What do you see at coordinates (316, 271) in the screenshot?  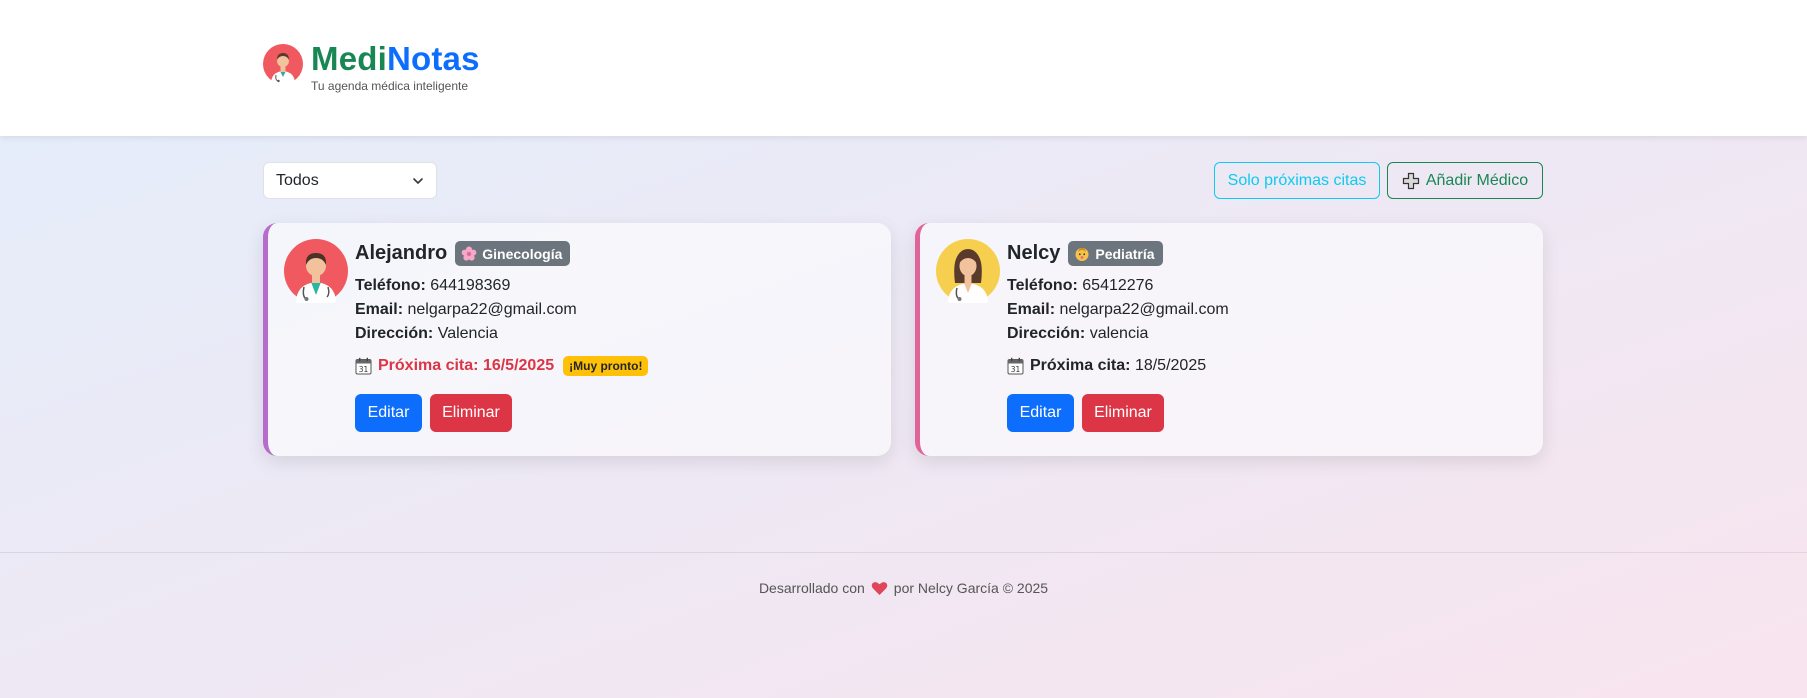 I see `male-doctor-avatar` at bounding box center [316, 271].